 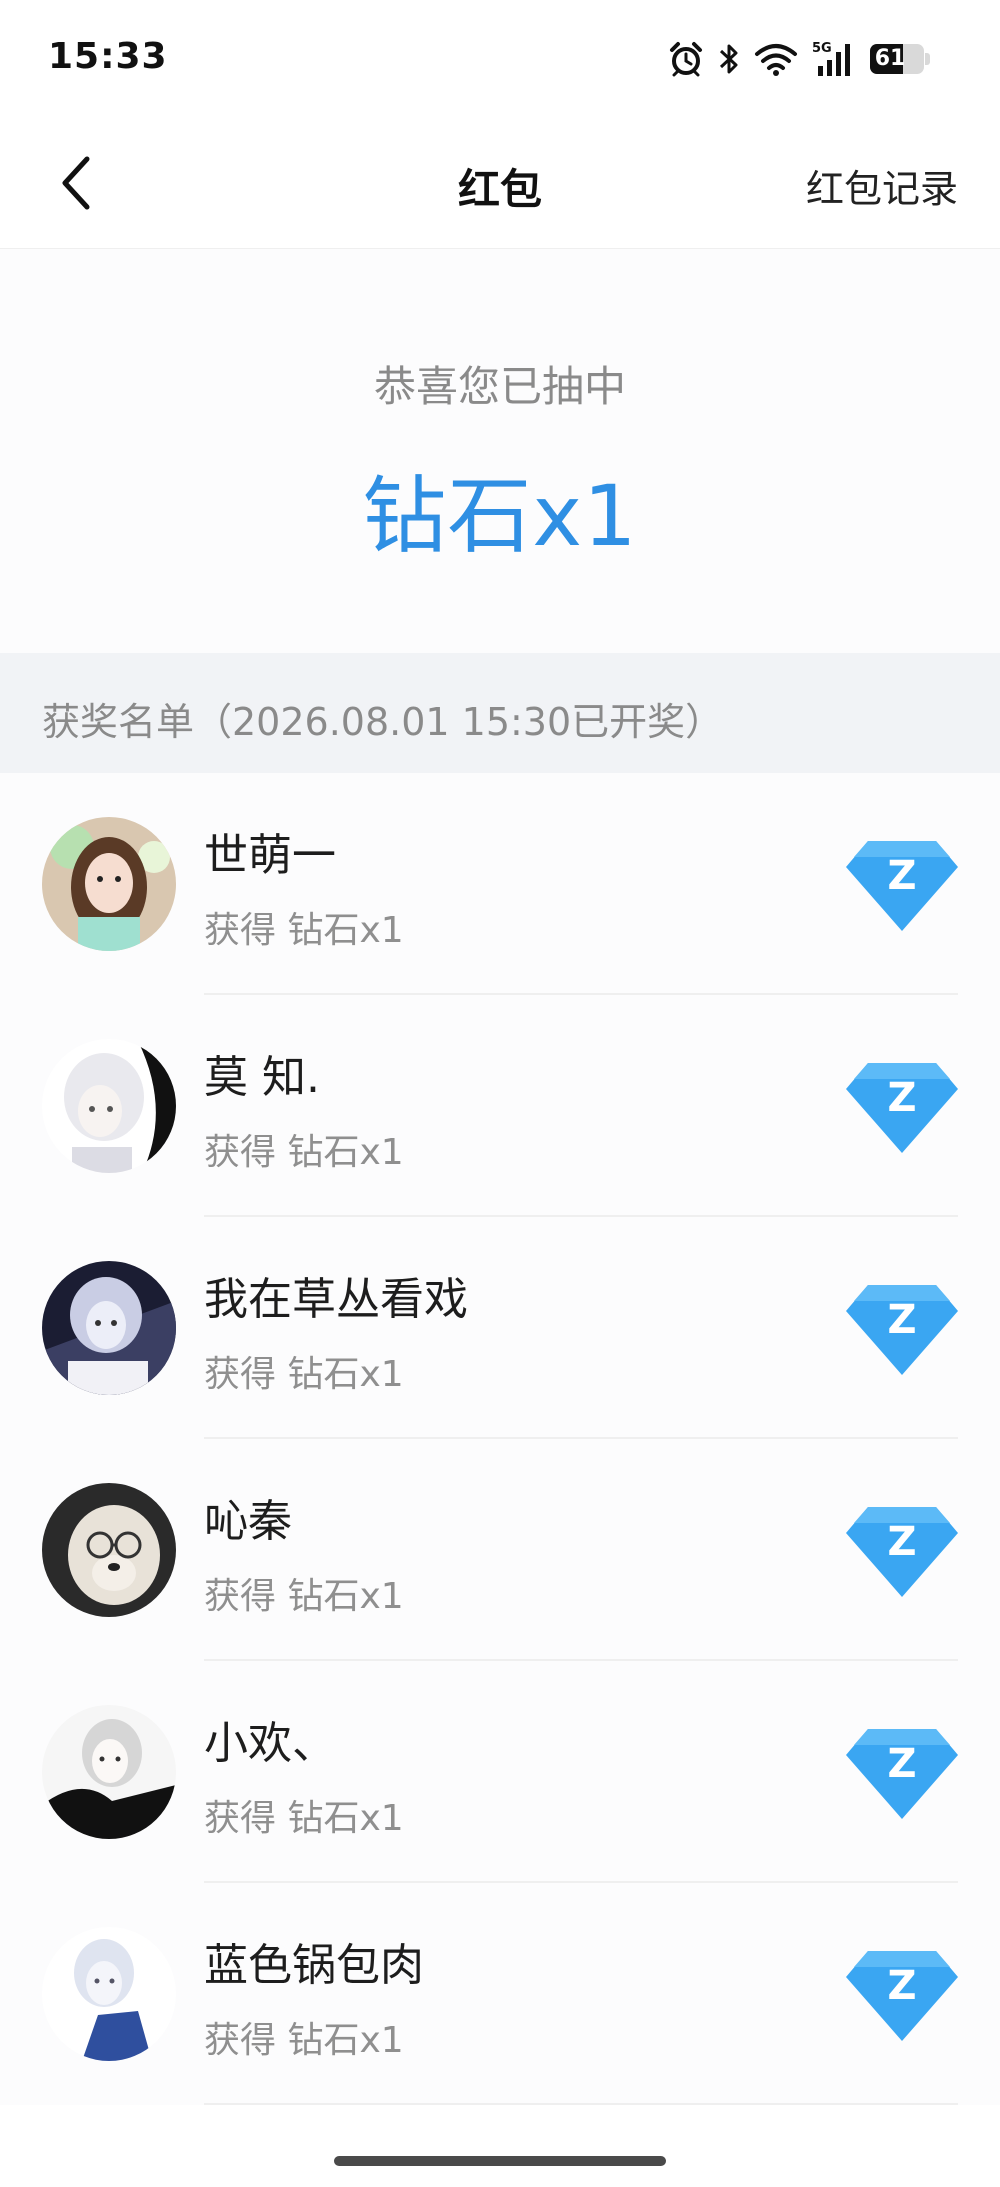 What do you see at coordinates (776, 60) in the screenshot?
I see `wifi-icon` at bounding box center [776, 60].